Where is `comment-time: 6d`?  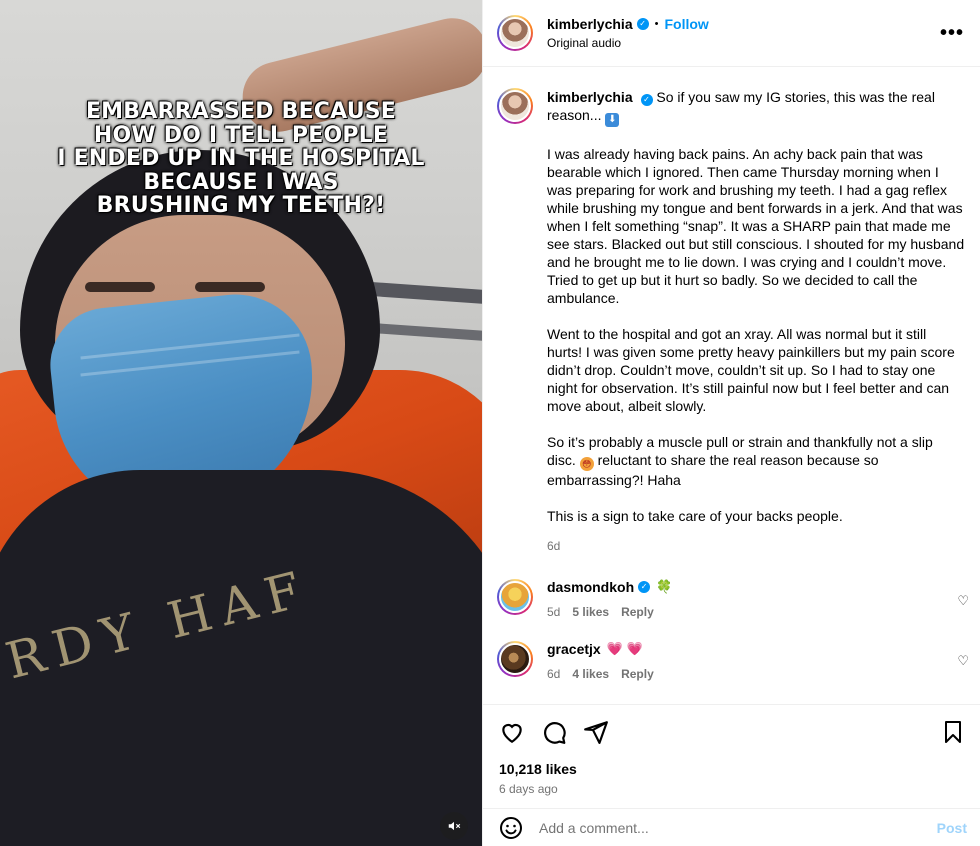 comment-time: 6d is located at coordinates (553, 674).